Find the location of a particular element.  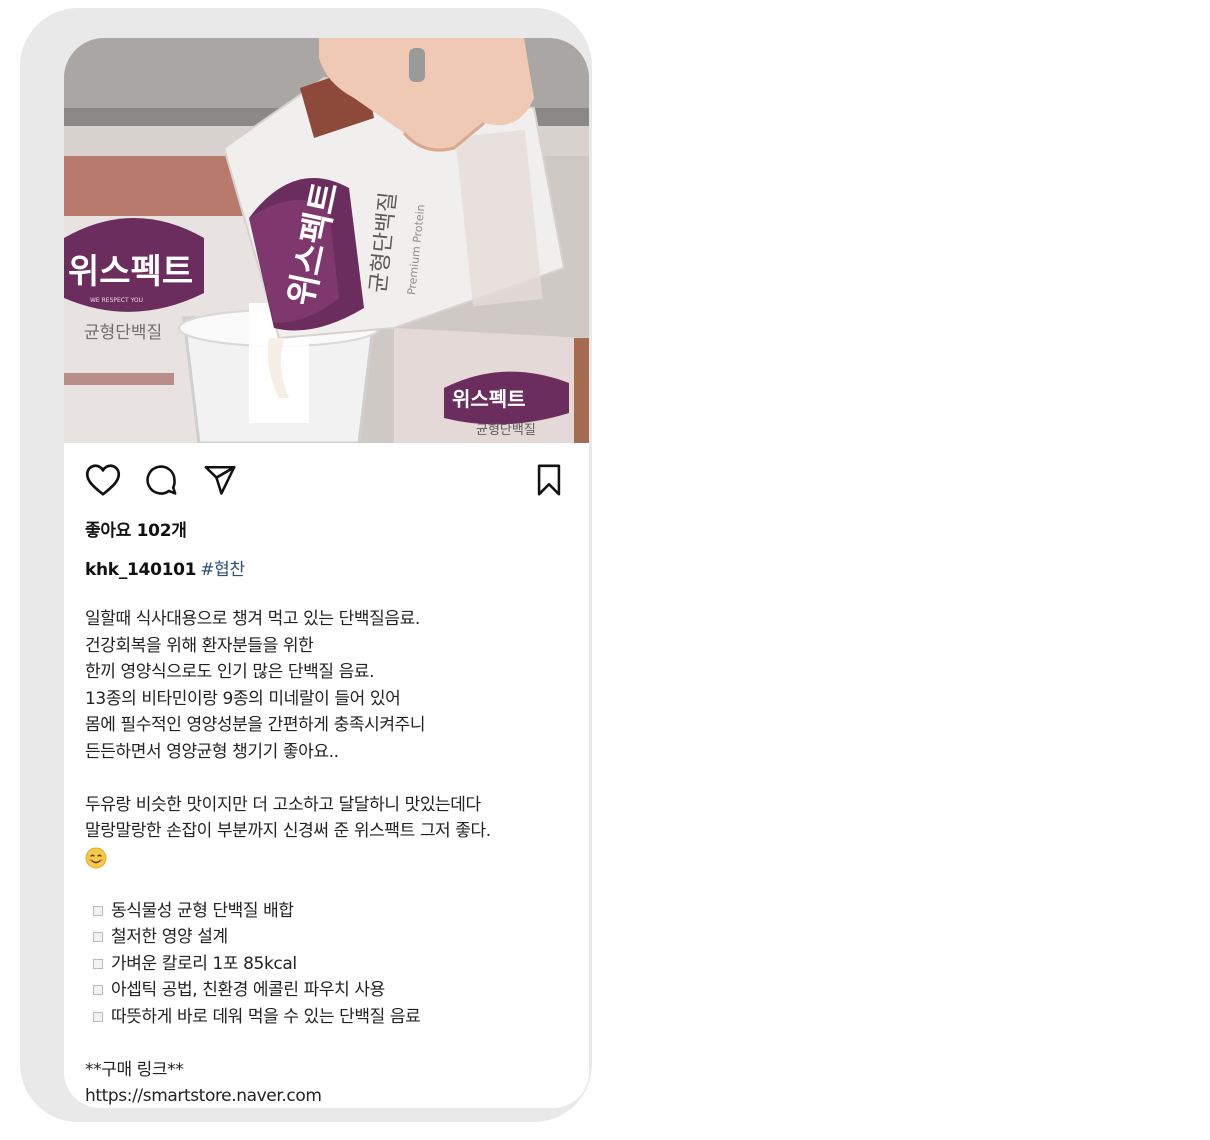

caption-line: 몸에 필수적인 영양성분을 간편하게 충족시켜주니 is located at coordinates (255, 725).